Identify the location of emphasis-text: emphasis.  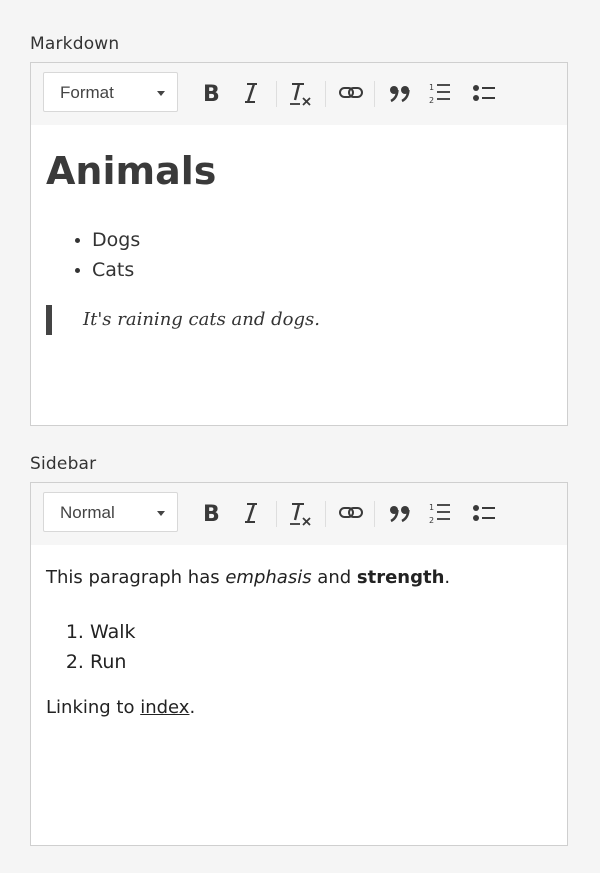
(268, 577).